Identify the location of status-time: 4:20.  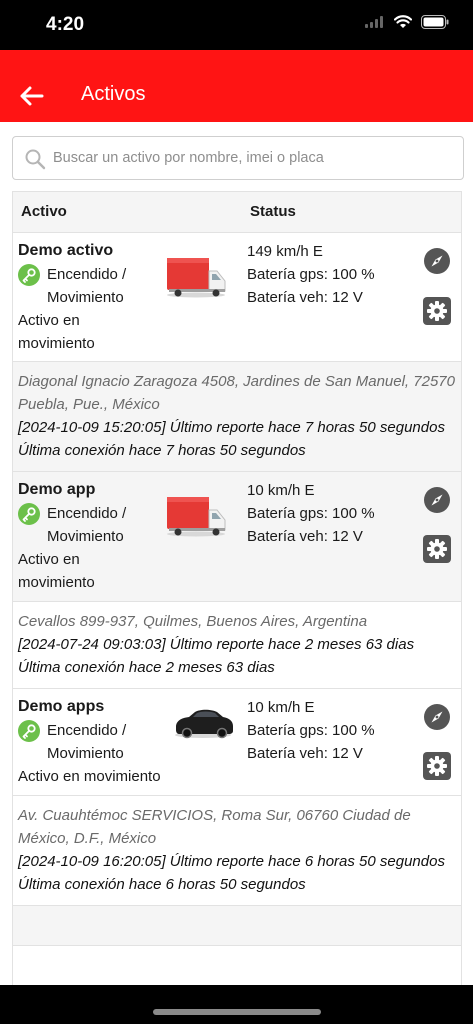
(65, 24).